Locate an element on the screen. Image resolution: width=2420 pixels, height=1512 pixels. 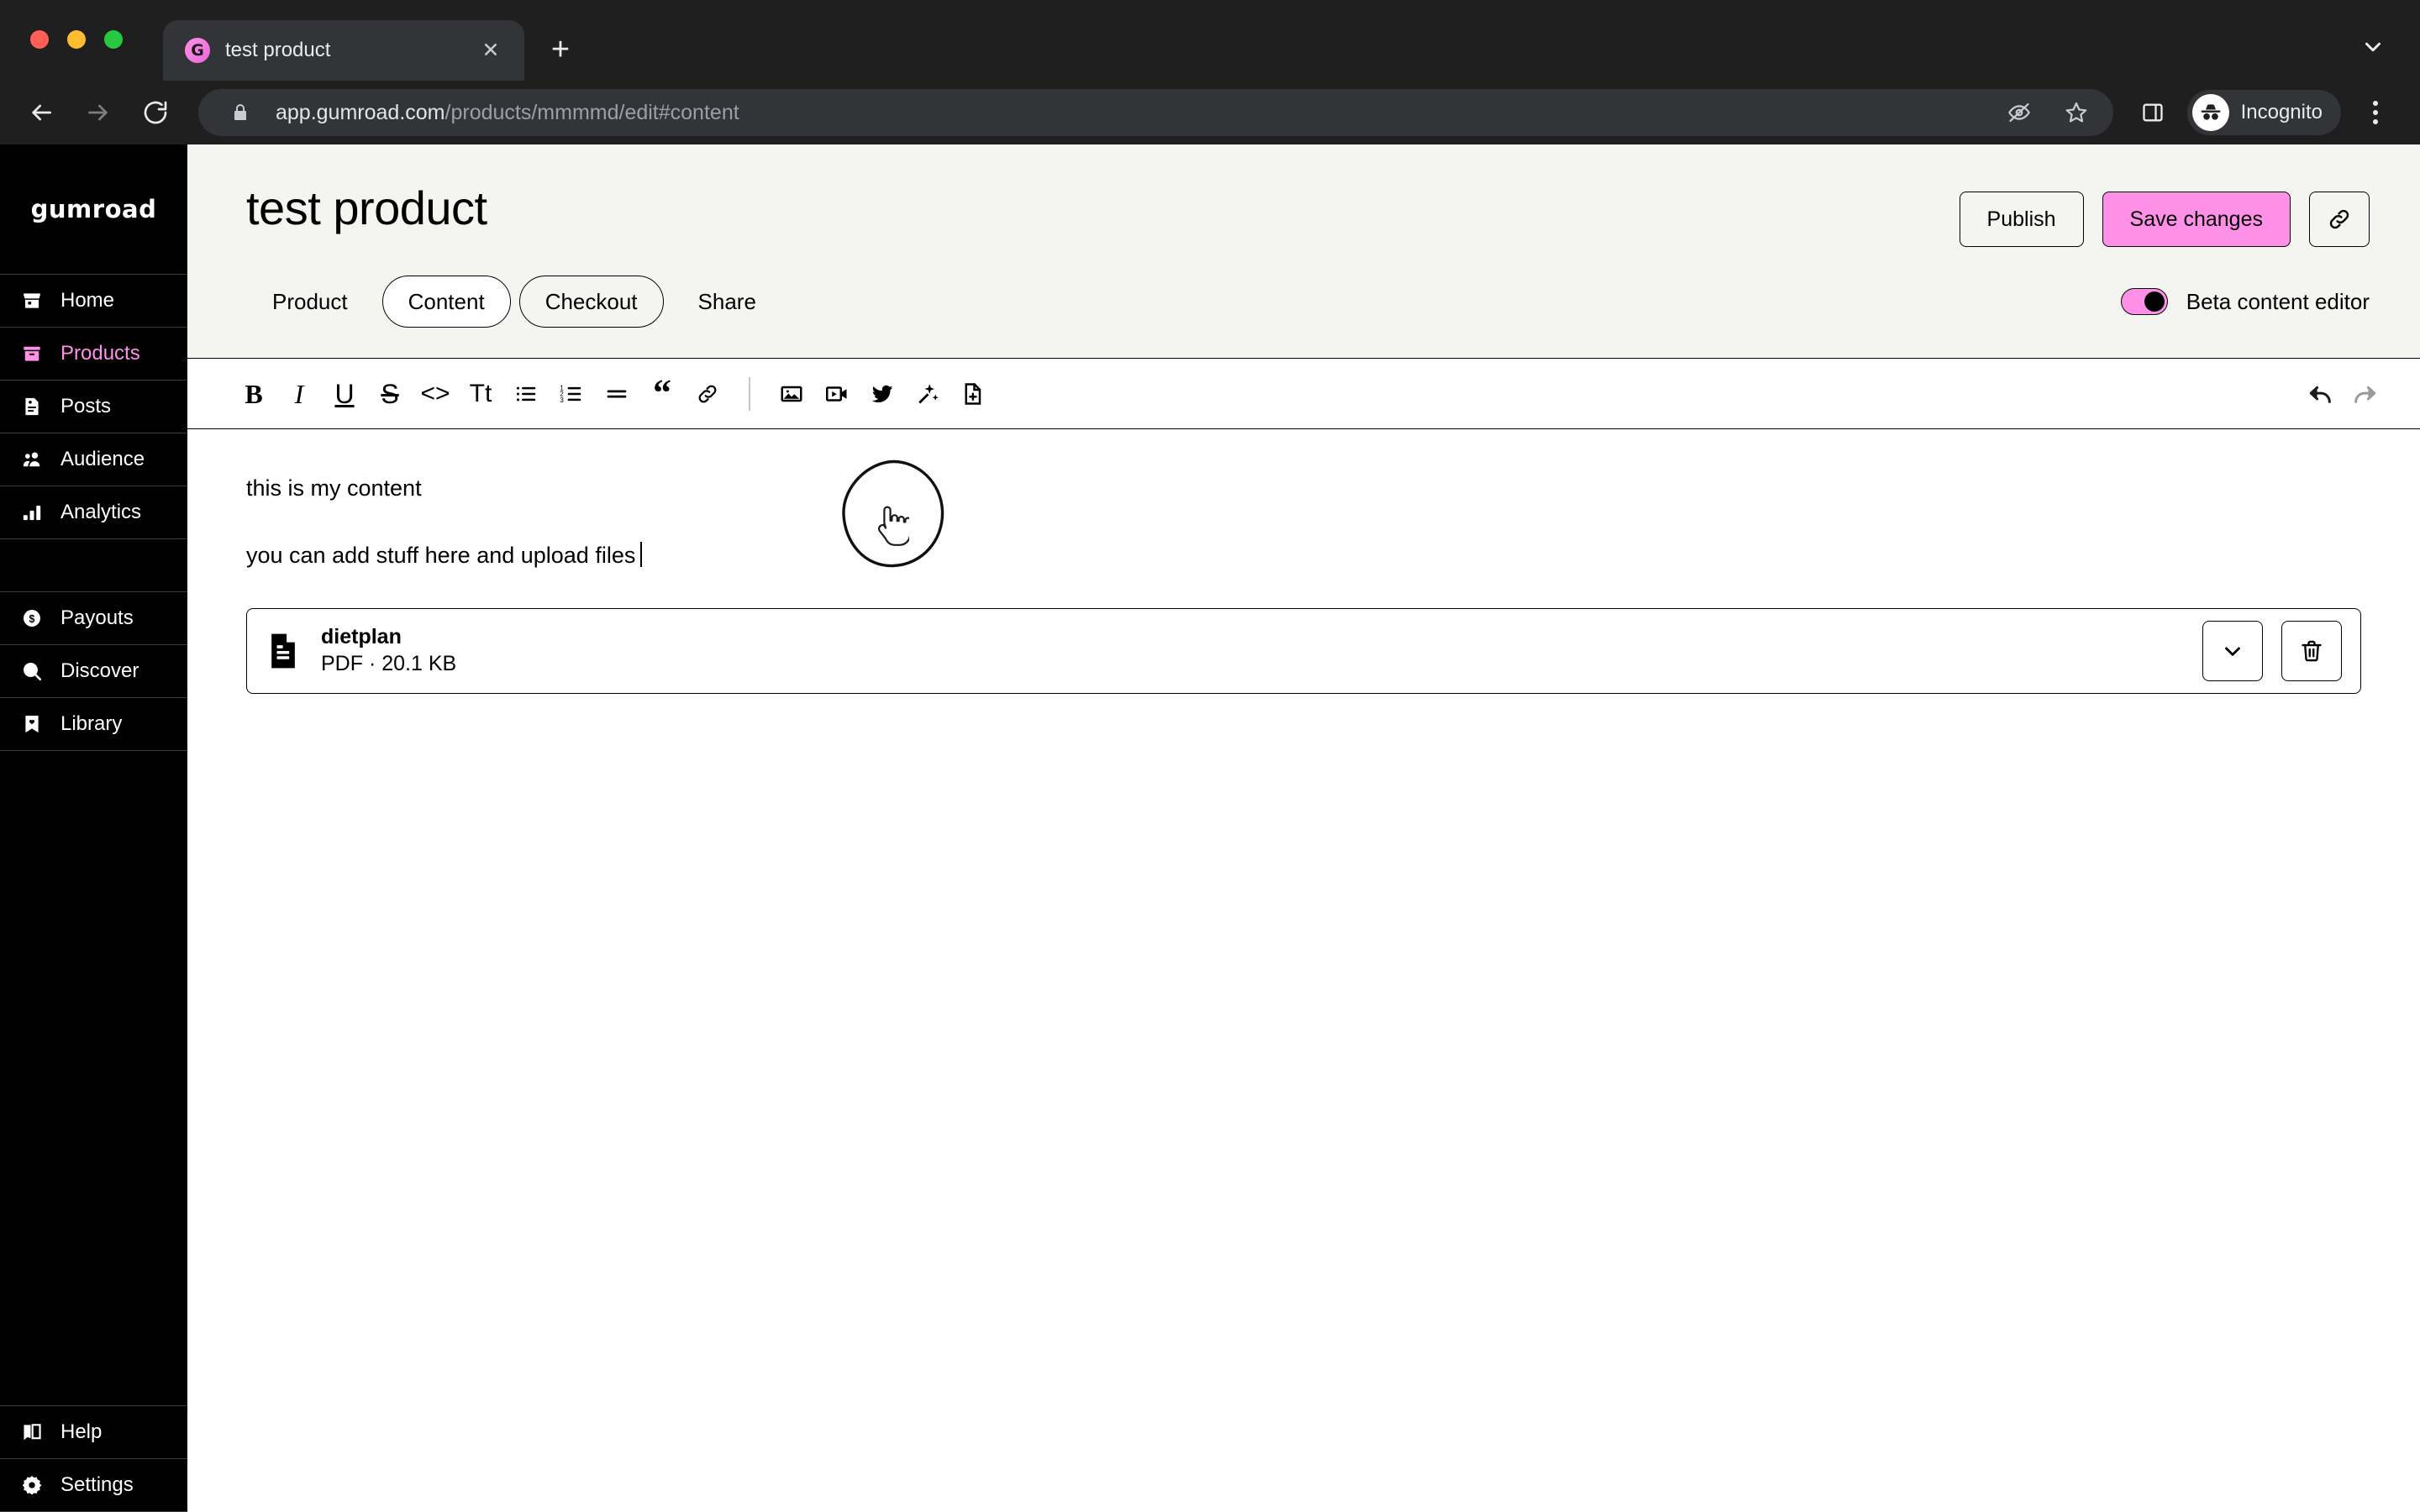
blockquote-button: “ is located at coordinates (662, 394).